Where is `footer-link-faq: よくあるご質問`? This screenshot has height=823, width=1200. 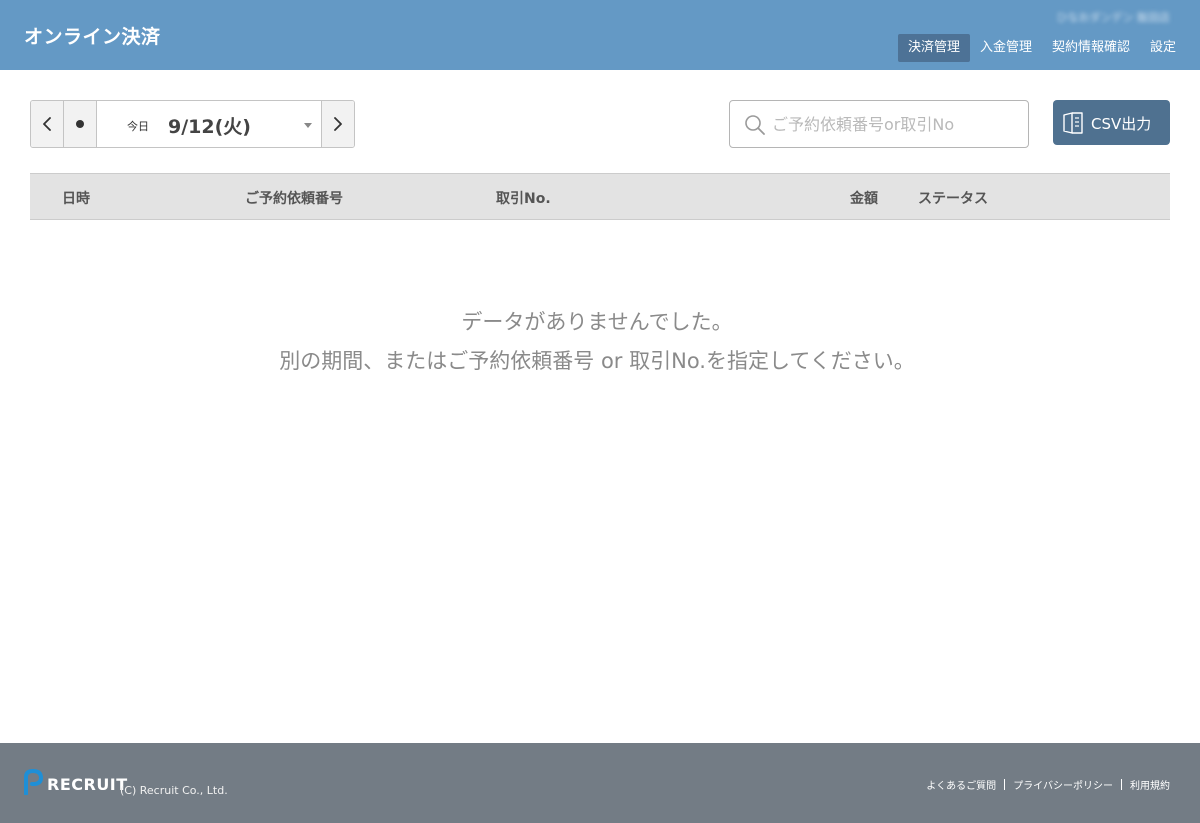 footer-link-faq: よくあるご質問 is located at coordinates (961, 784).